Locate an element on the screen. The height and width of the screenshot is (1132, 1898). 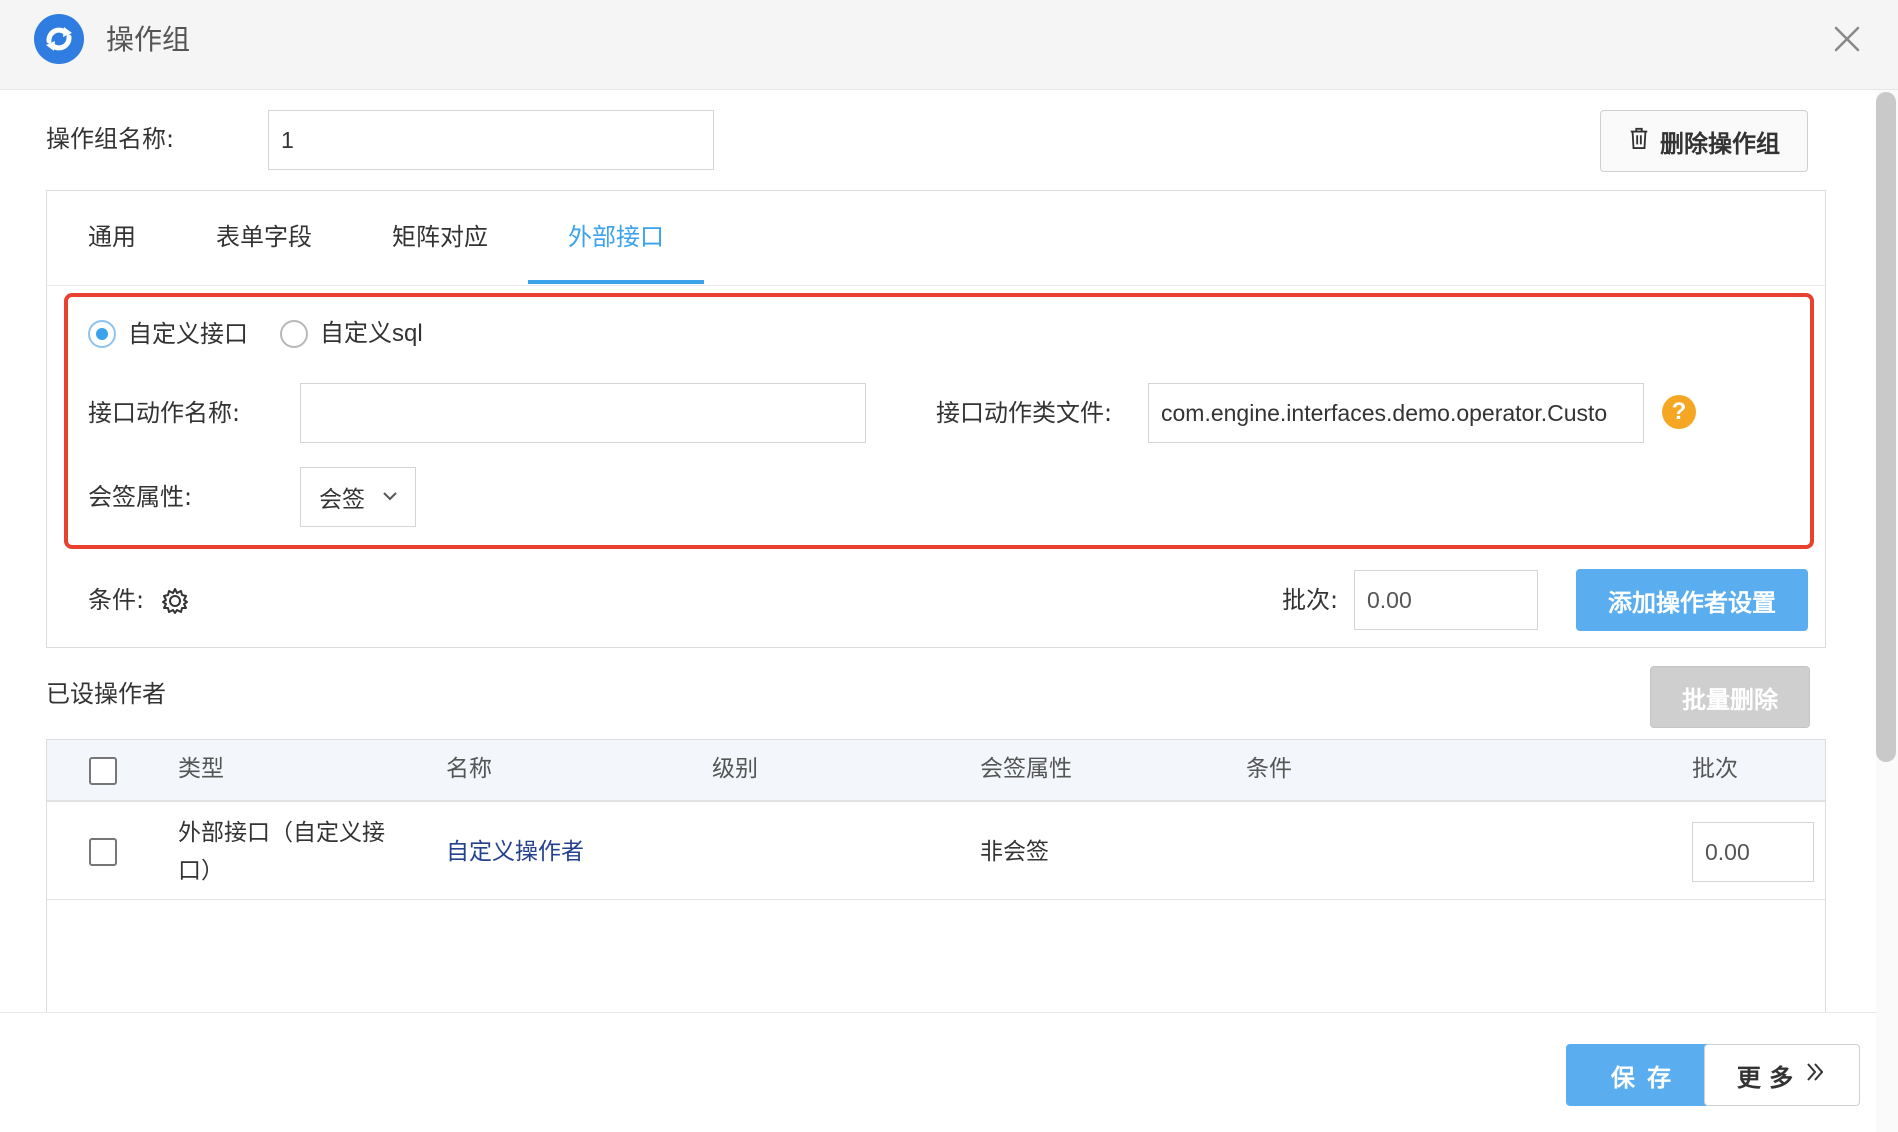
operators-section-title: 已设操作者 is located at coordinates (106, 694).